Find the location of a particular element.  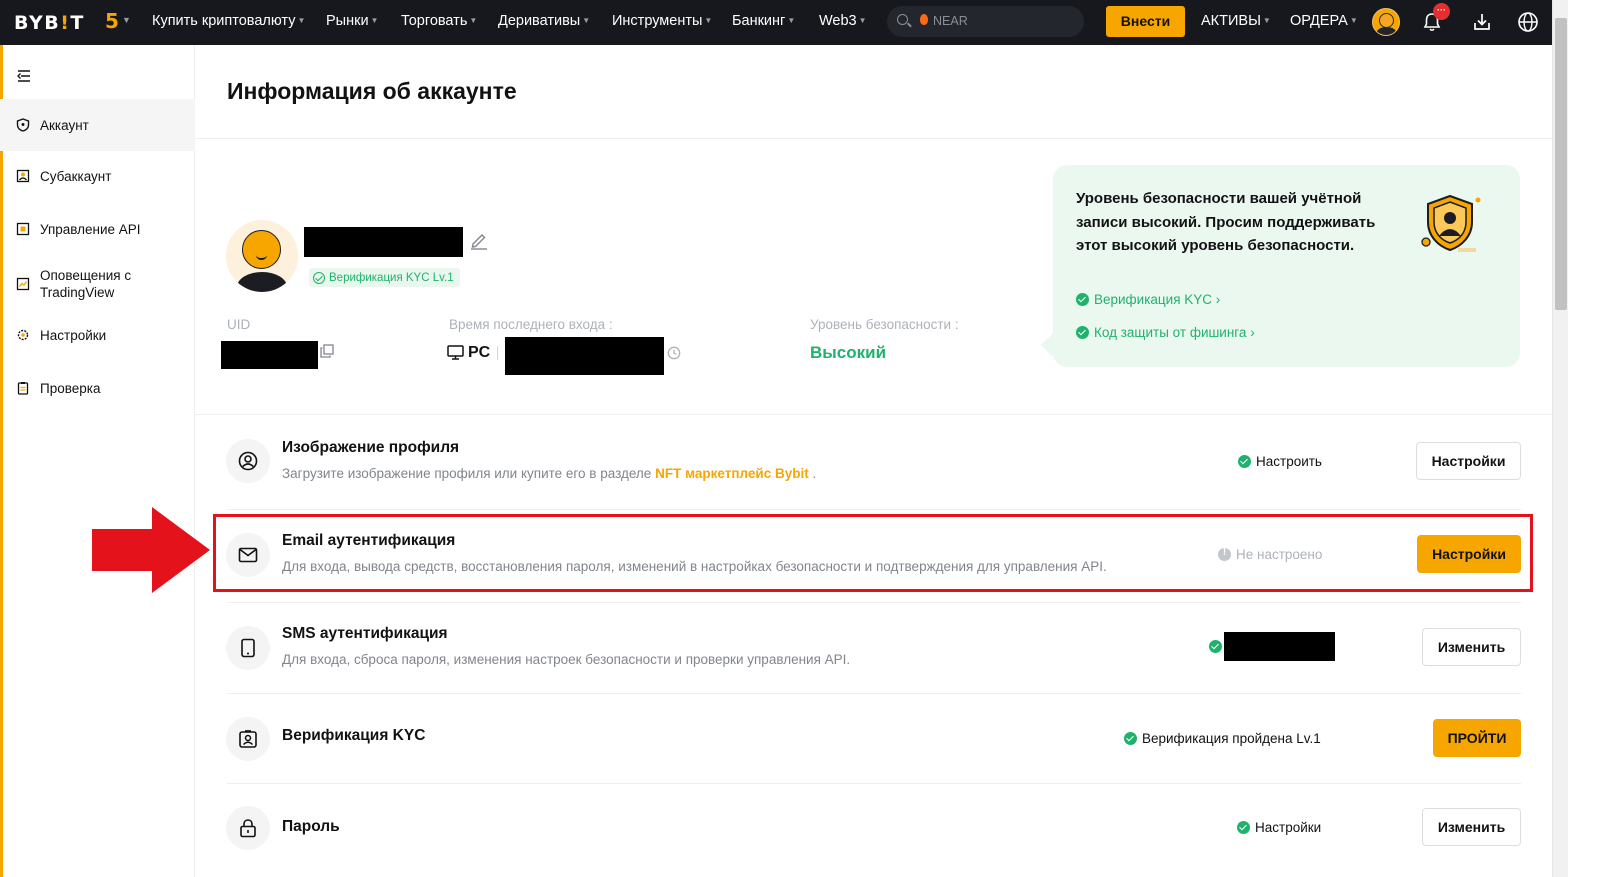

password-row-icon is located at coordinates (248, 828).